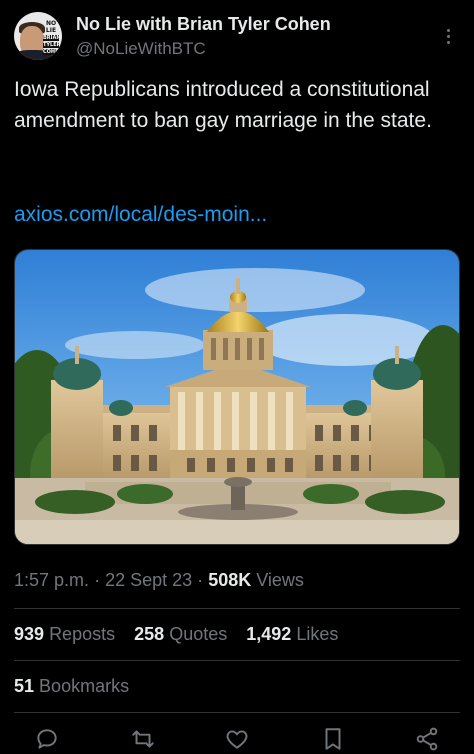 The width and height of the screenshot is (474, 754). I want to click on likes-label: Likes, so click(317, 634).